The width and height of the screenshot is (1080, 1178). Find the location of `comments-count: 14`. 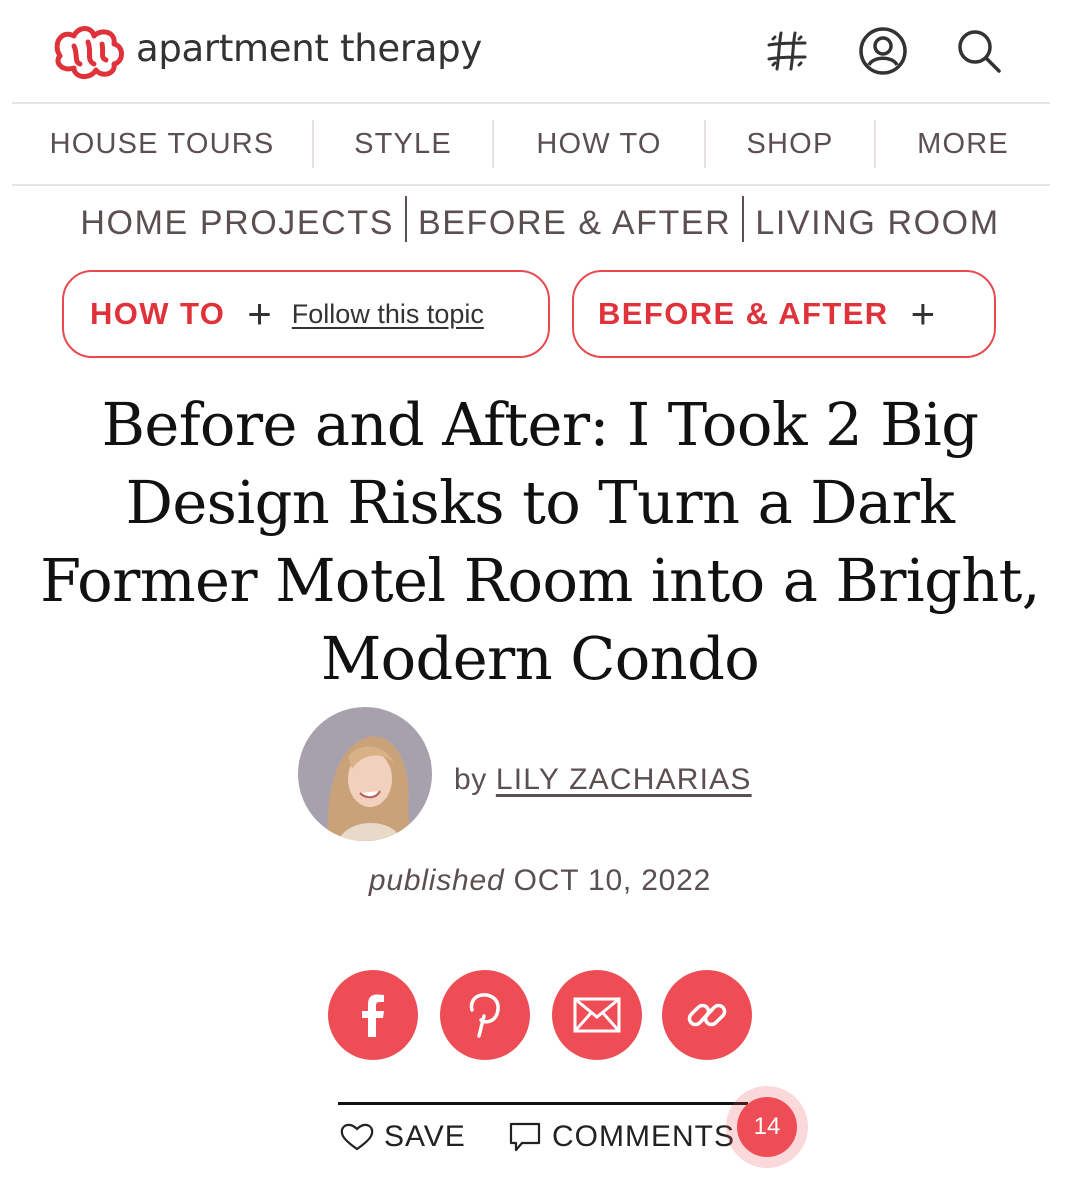

comments-count: 14 is located at coordinates (767, 1127).